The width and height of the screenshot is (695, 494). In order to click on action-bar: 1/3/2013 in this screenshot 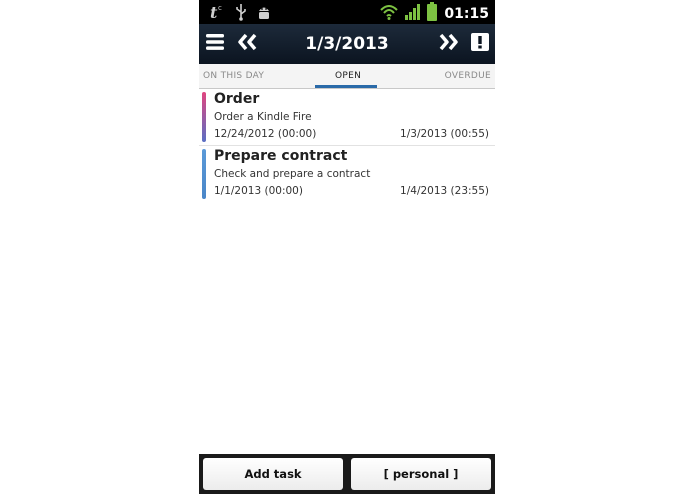, I will do `click(347, 44)`.